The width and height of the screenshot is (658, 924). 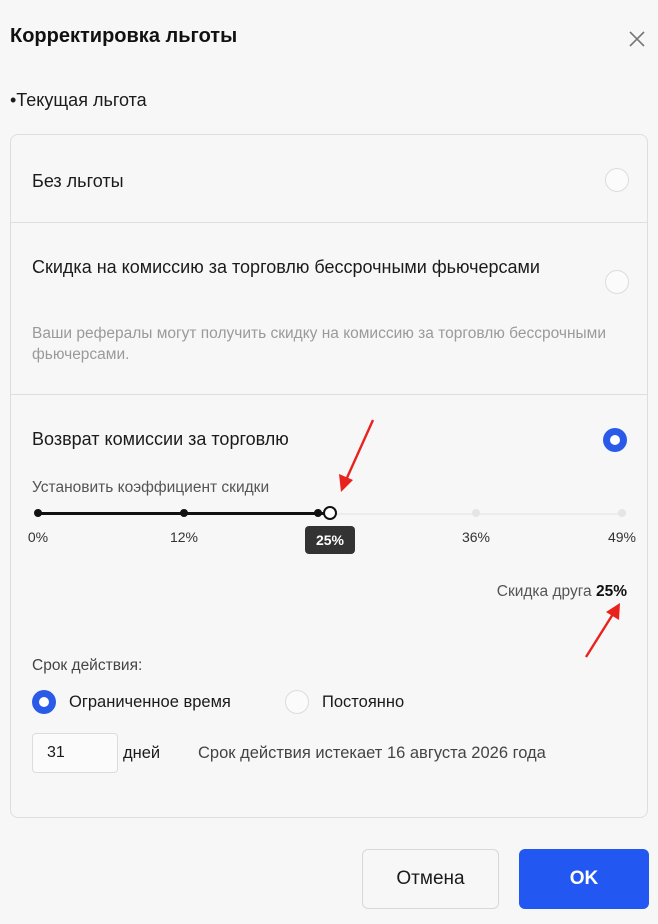 What do you see at coordinates (584, 879) in the screenshot?
I see `ok-button: OK` at bounding box center [584, 879].